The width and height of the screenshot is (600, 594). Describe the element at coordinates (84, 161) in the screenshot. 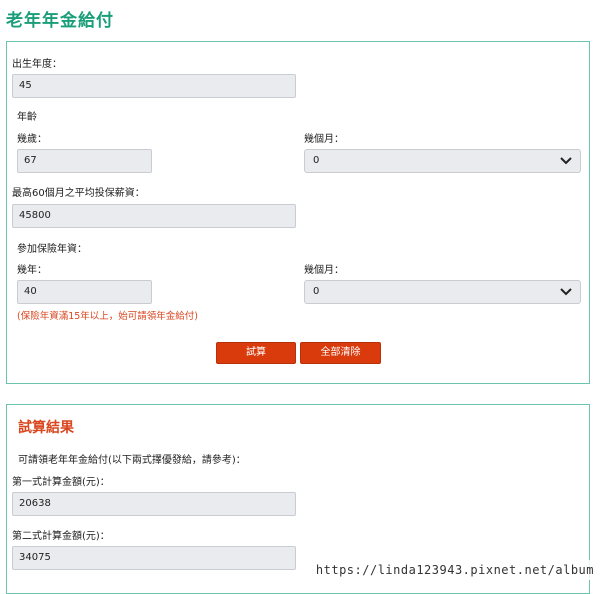

I see `age-years-input: 67` at that location.